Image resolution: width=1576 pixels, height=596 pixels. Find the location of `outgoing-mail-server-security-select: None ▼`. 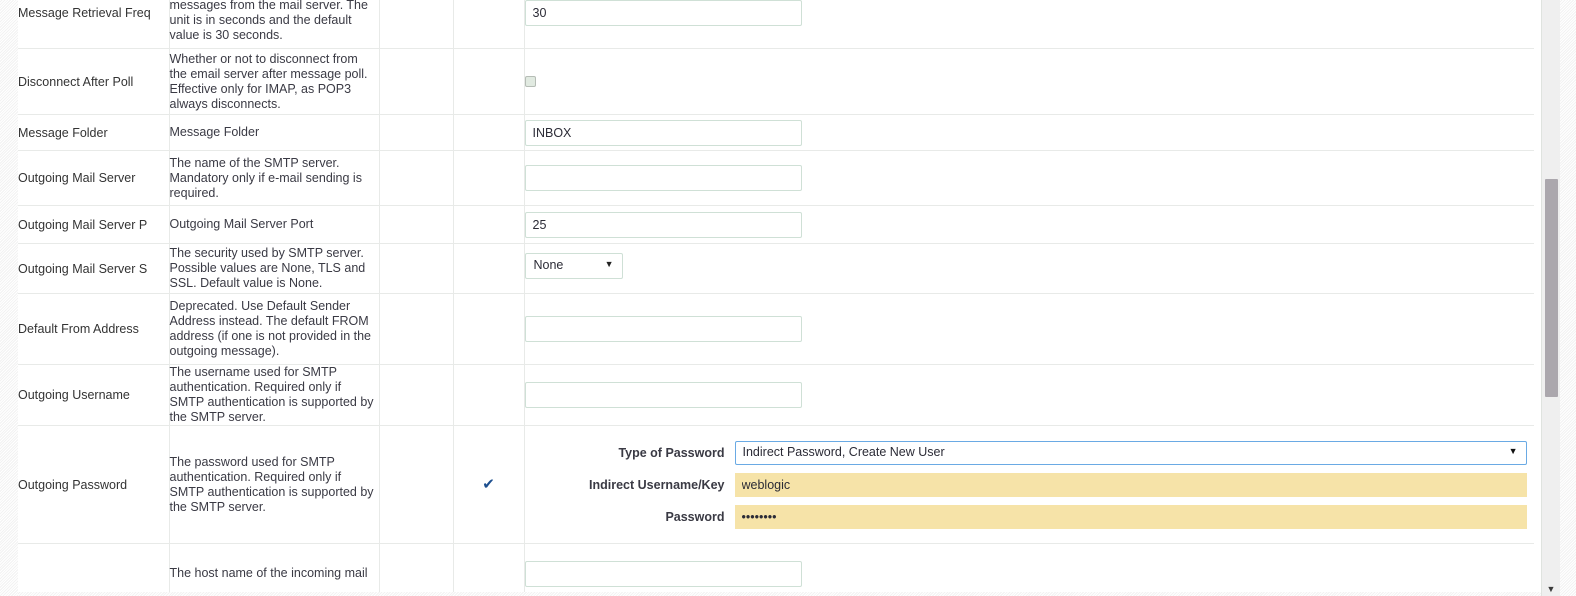

outgoing-mail-server-security-select: None ▼ is located at coordinates (573, 266).